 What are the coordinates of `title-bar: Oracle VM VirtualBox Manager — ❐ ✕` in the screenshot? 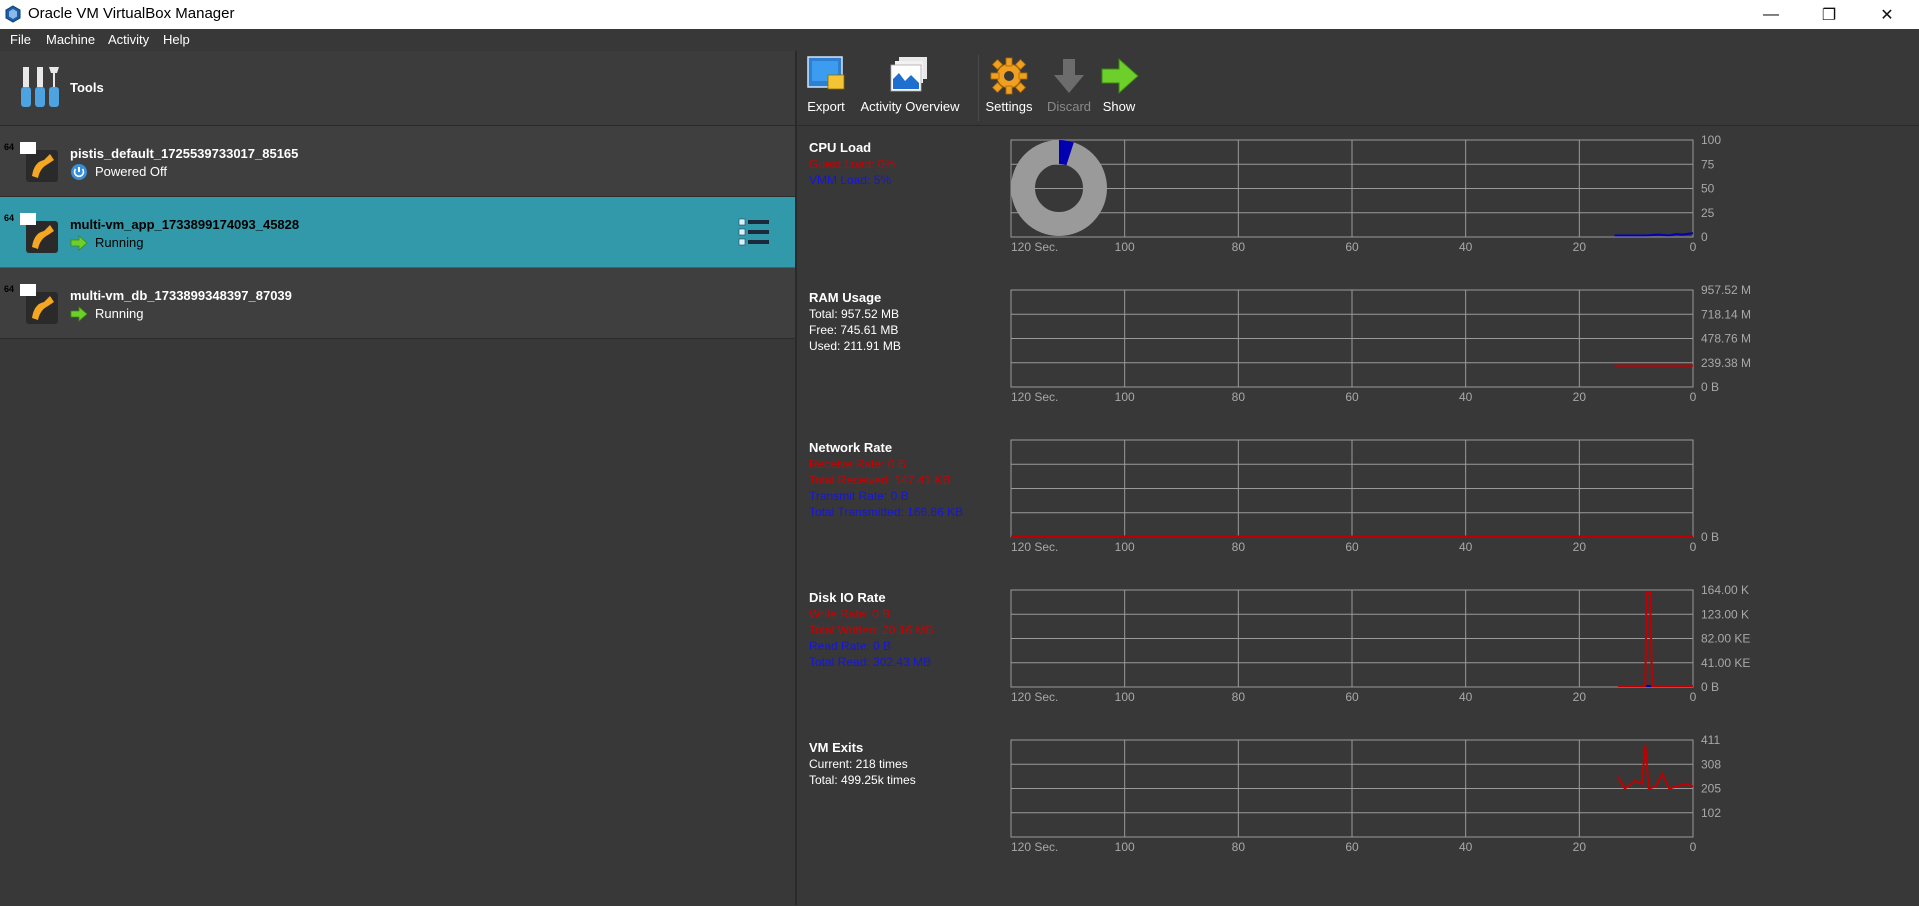 It's located at (959, 14).